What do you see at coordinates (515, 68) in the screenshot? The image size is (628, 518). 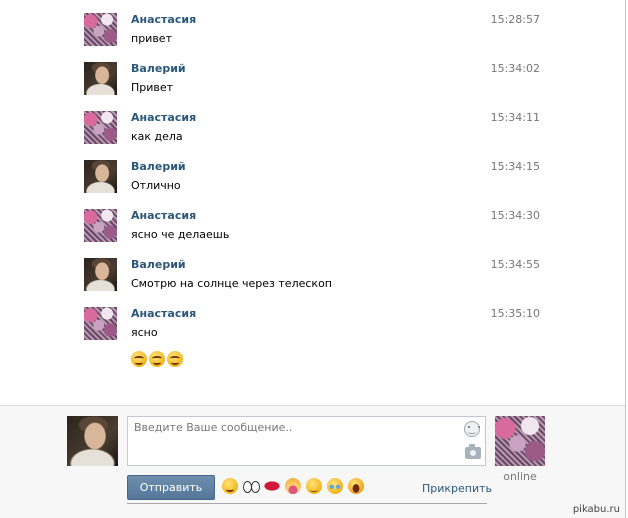 I see `message-time: 15:34:02` at bounding box center [515, 68].